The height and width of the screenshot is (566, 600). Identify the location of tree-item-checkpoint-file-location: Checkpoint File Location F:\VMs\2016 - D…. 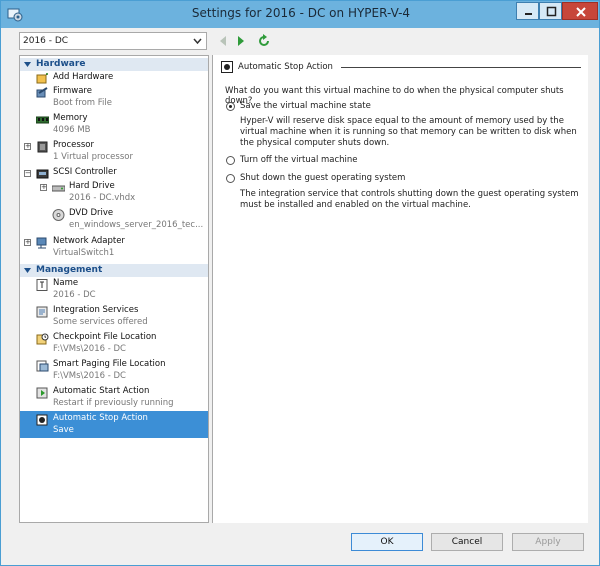
(121, 345).